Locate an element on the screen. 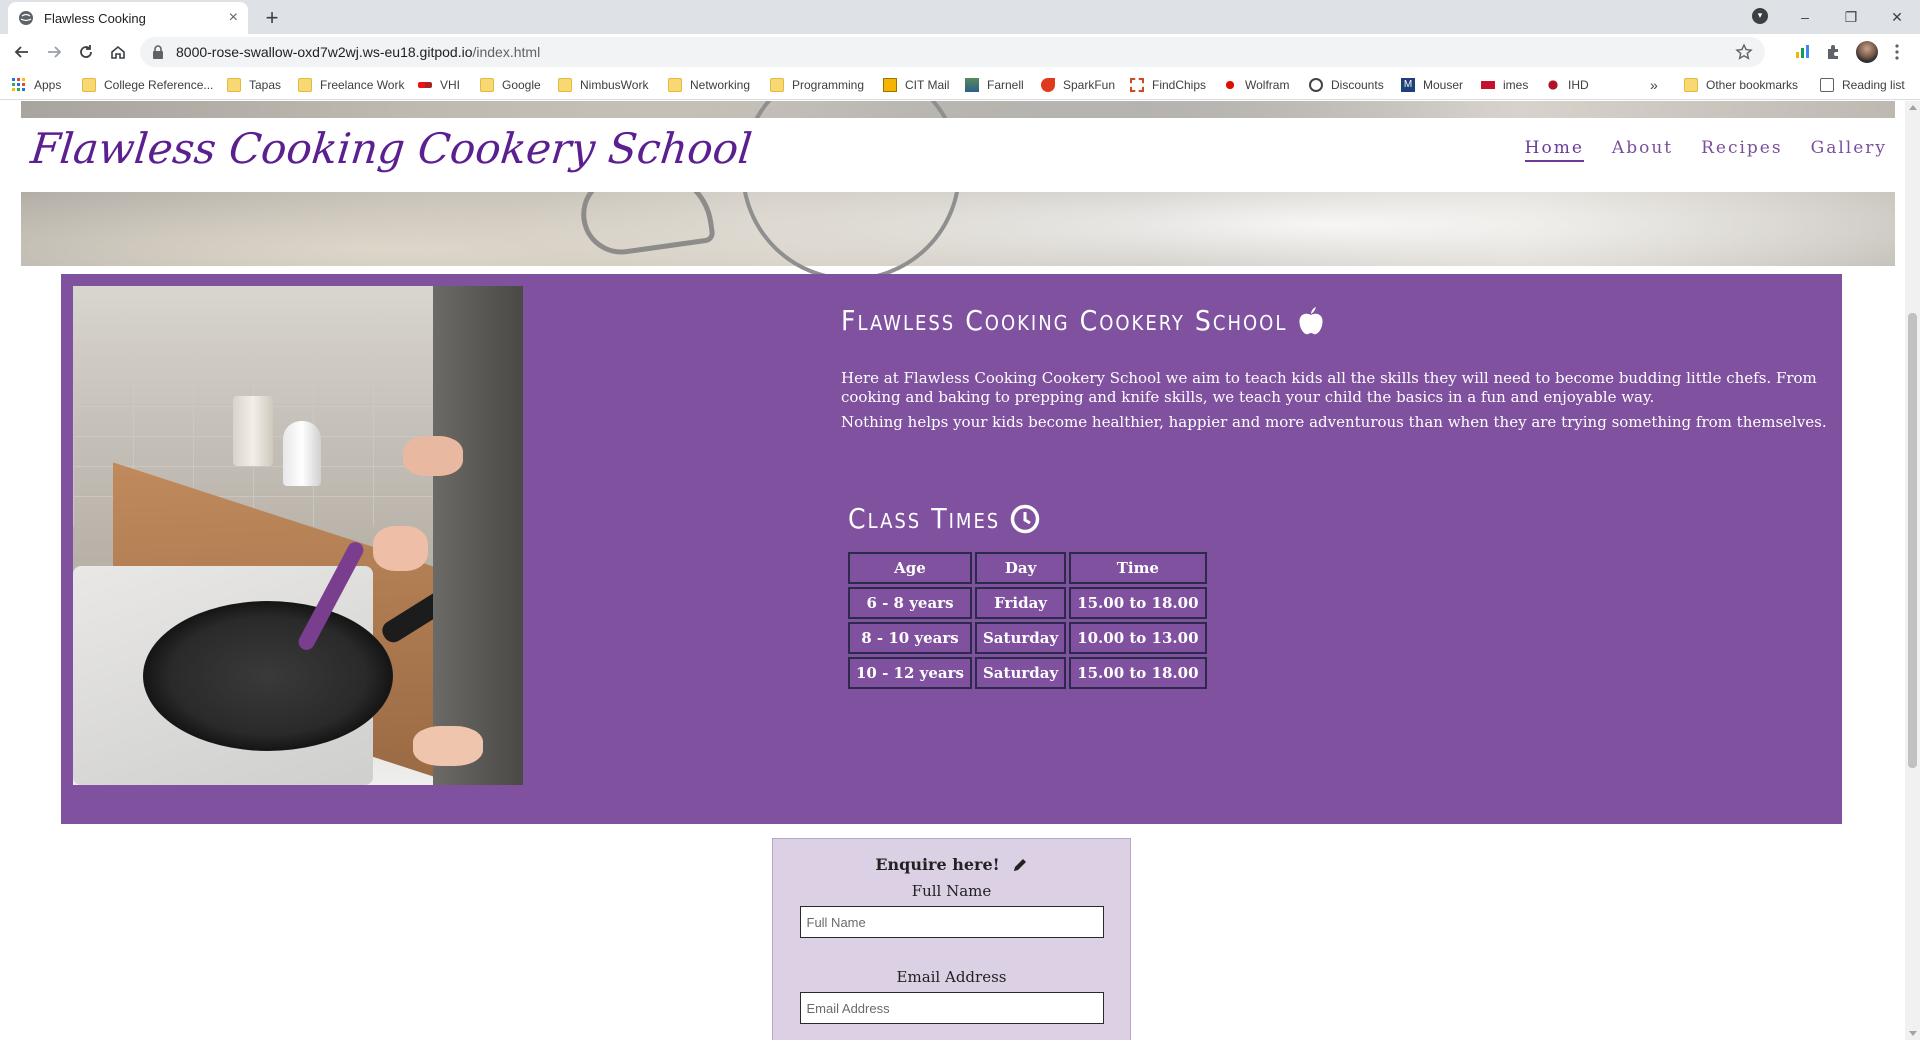 This screenshot has width=1920, height=1040. chip-icon is located at coordinates (1137, 85).